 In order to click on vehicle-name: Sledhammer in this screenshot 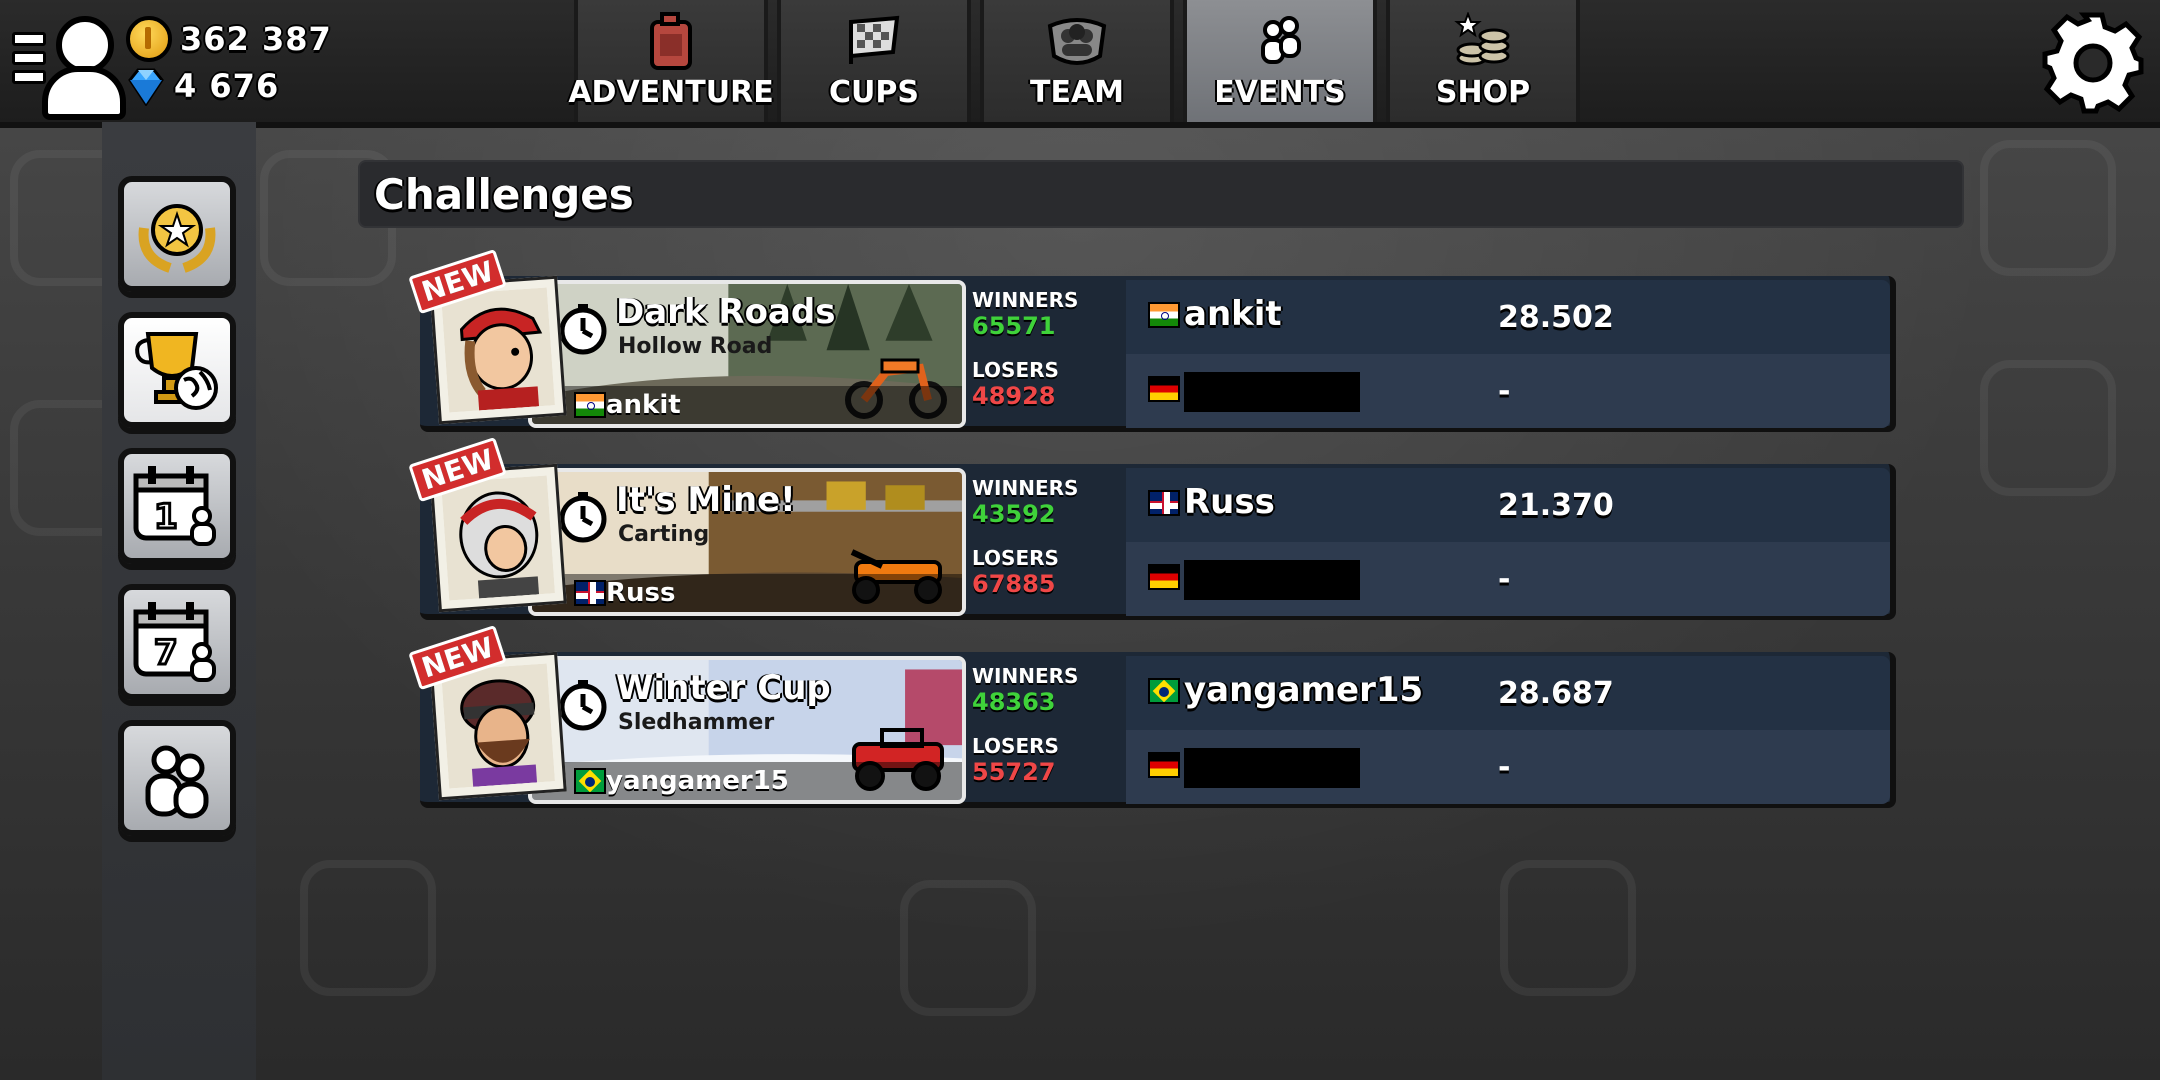, I will do `click(696, 722)`.